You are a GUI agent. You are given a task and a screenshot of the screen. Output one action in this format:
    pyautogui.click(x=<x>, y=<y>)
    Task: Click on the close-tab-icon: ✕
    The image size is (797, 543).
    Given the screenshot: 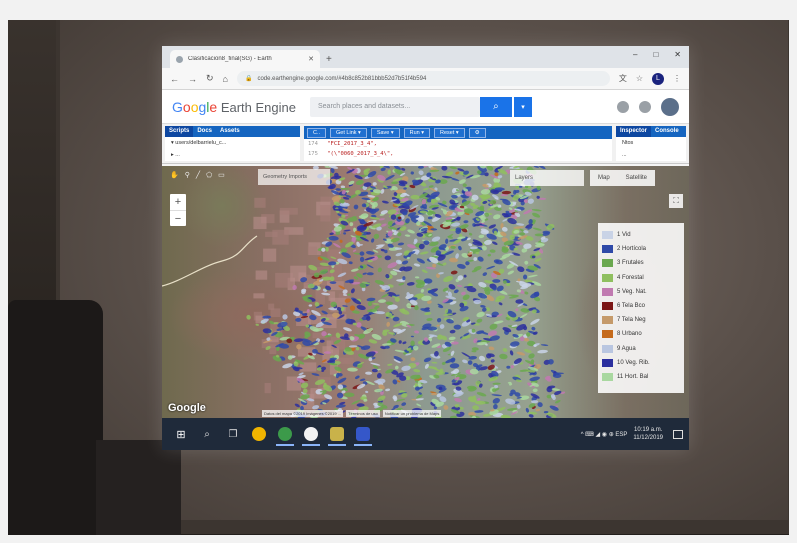 What is the action you would take?
    pyautogui.click(x=311, y=59)
    